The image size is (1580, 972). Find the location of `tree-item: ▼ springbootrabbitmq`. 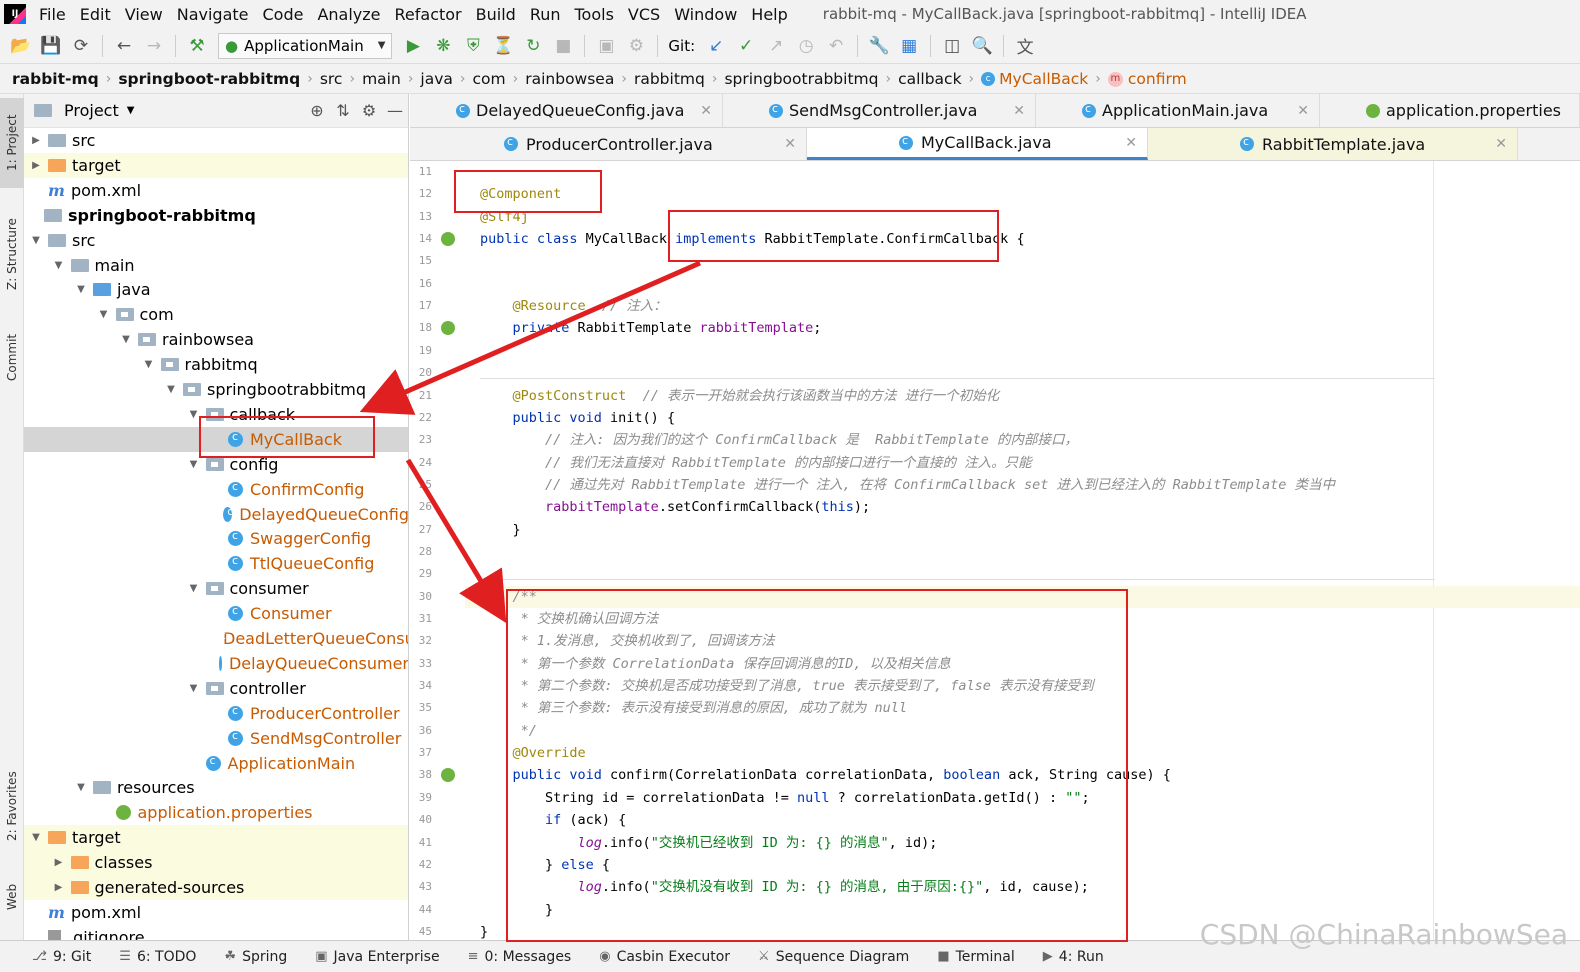

tree-item: ▼ springbootrabbitmq is located at coordinates (216, 389).